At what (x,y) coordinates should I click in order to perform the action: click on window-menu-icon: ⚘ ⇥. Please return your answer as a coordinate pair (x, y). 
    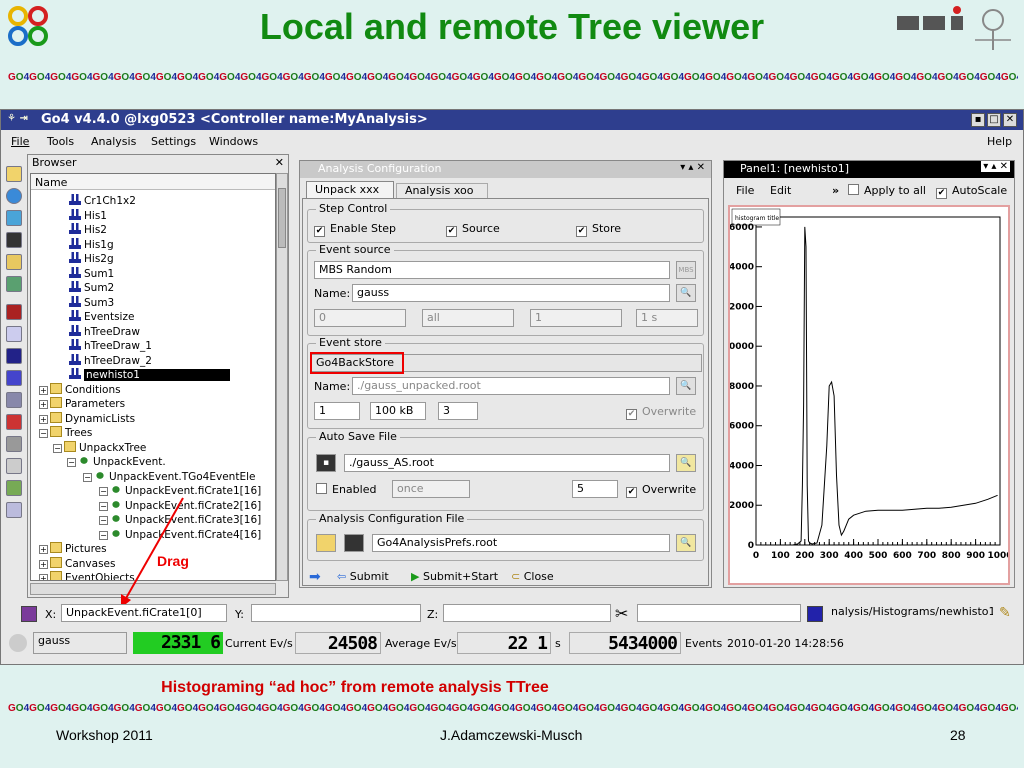
    Looking at the image, I should click on (17, 118).